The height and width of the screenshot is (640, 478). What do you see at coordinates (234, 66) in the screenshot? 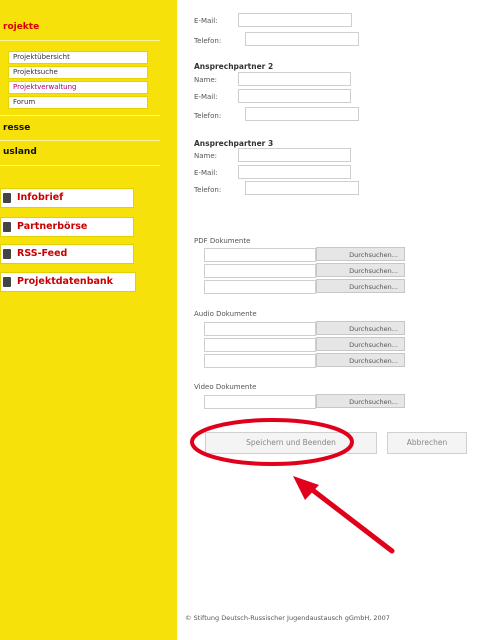
I see `partner2-title: Ansprechpartner 2` at bounding box center [234, 66].